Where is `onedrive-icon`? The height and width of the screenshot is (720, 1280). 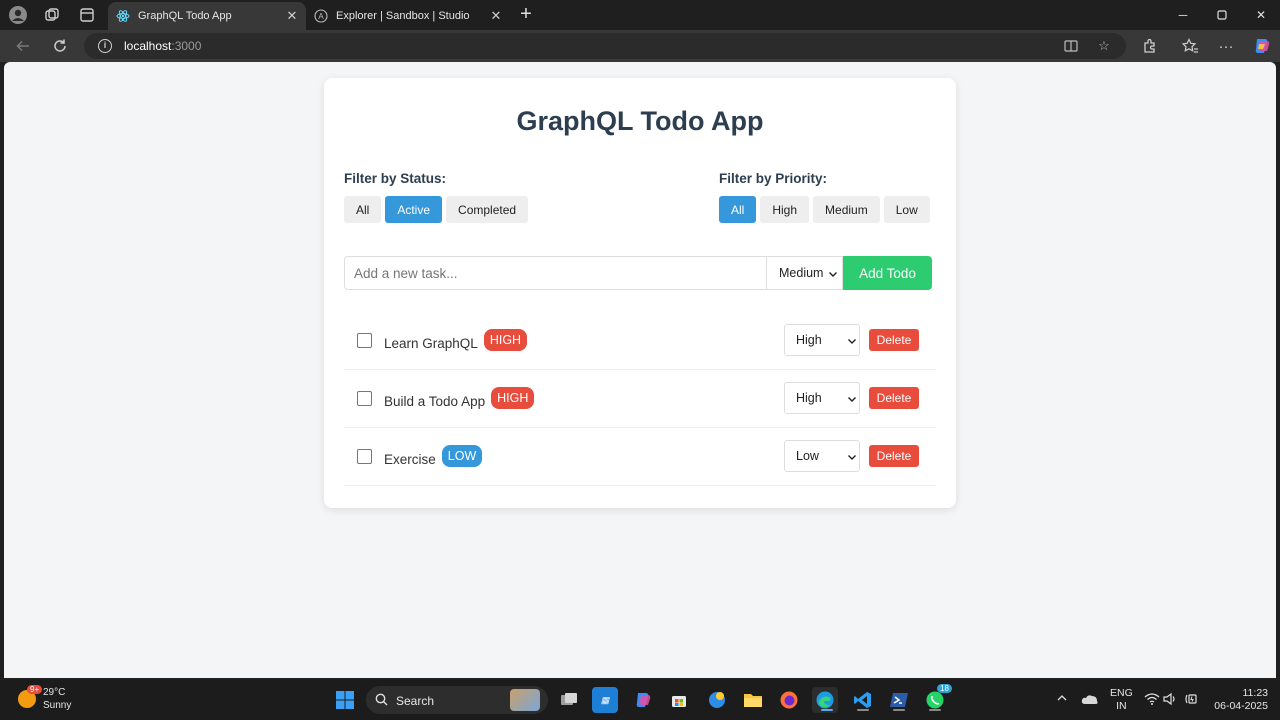
onedrive-icon is located at coordinates (1090, 700).